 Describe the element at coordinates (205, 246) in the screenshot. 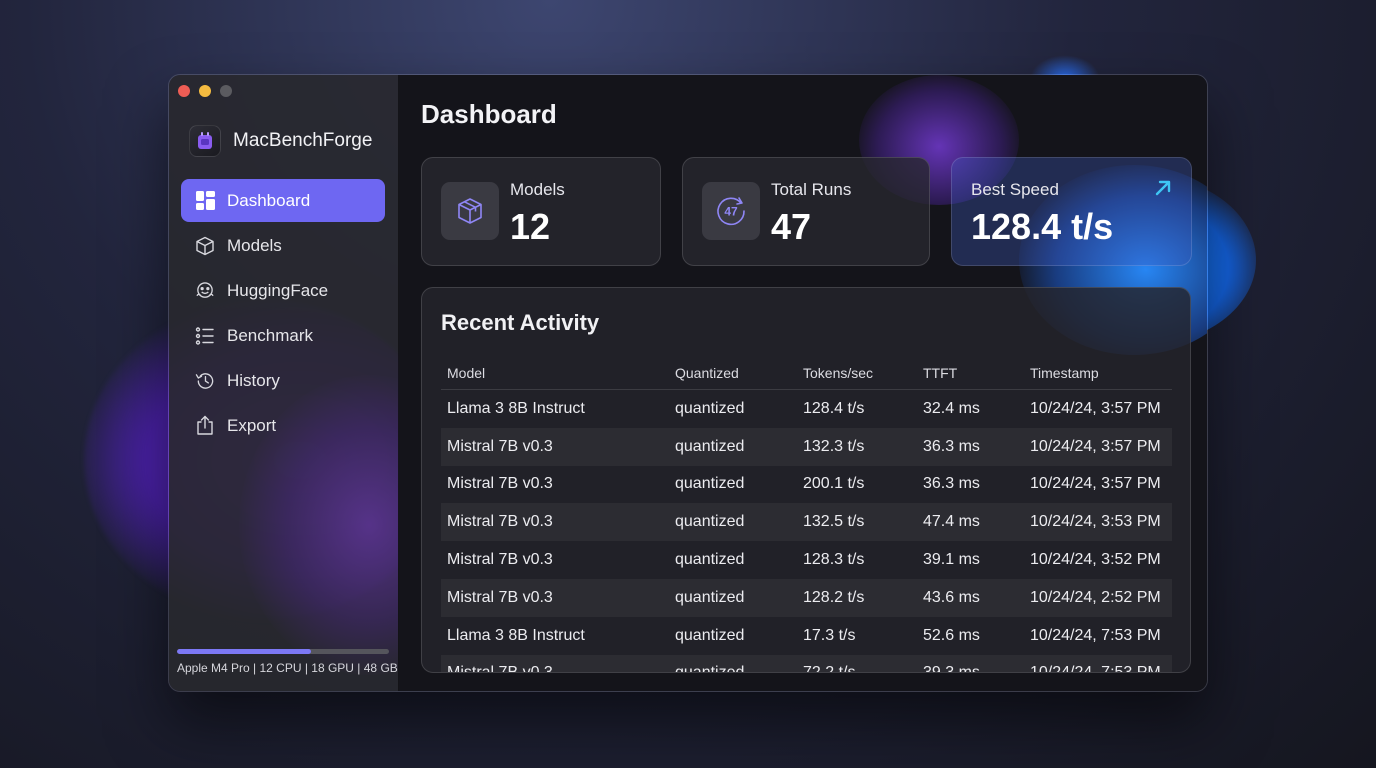

I see `cube-icon` at that location.